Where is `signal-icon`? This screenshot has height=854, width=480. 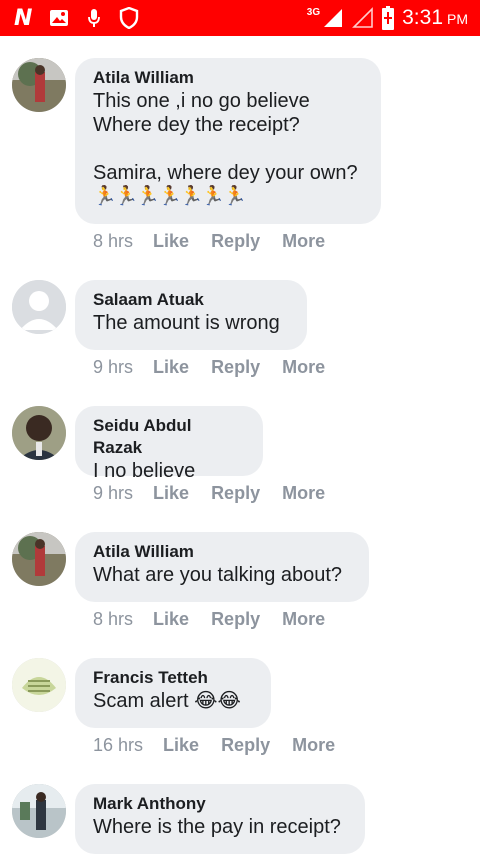 signal-icon is located at coordinates (333, 18).